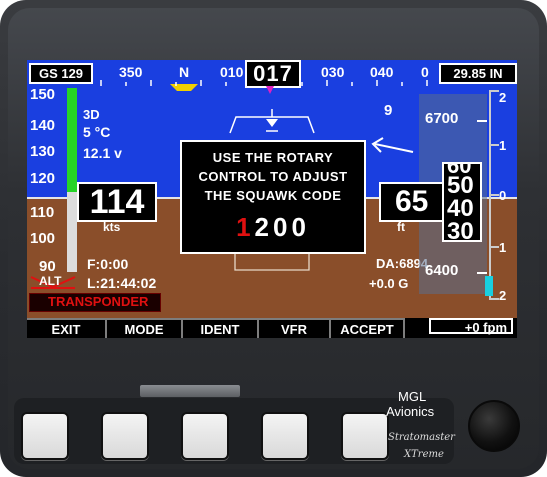  I want to click on airspeed-tick-150: 150, so click(43, 94).